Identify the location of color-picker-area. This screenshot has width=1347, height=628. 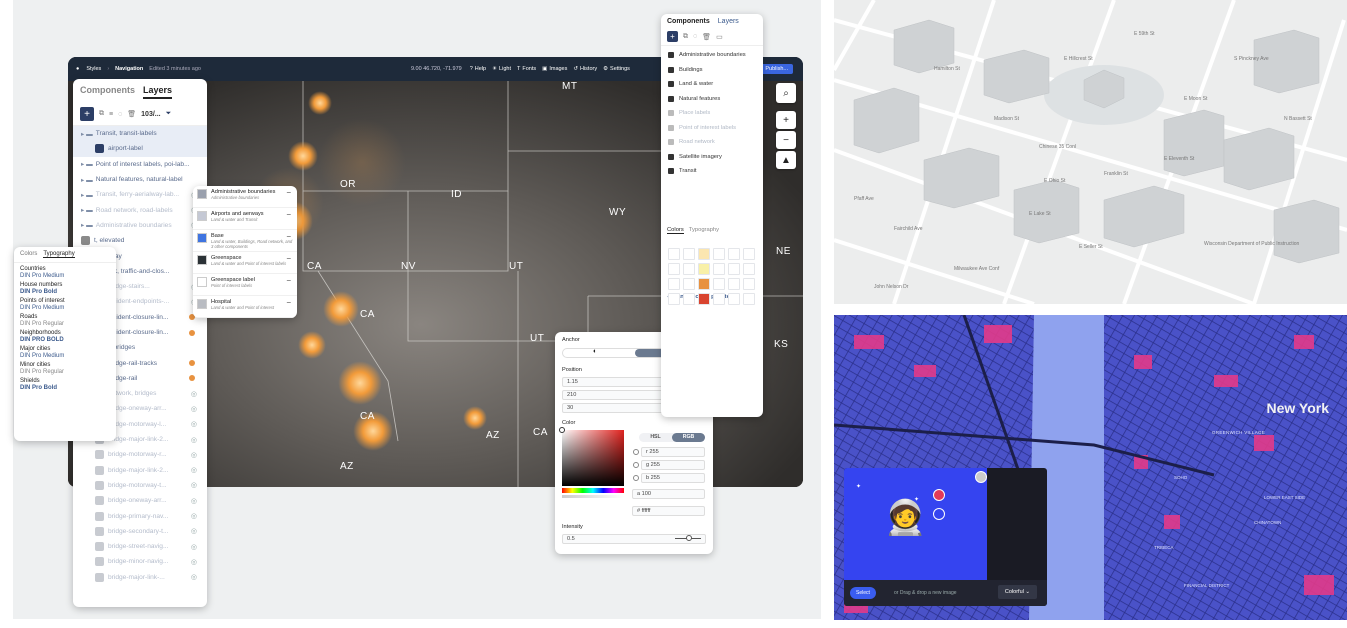
(593, 458).